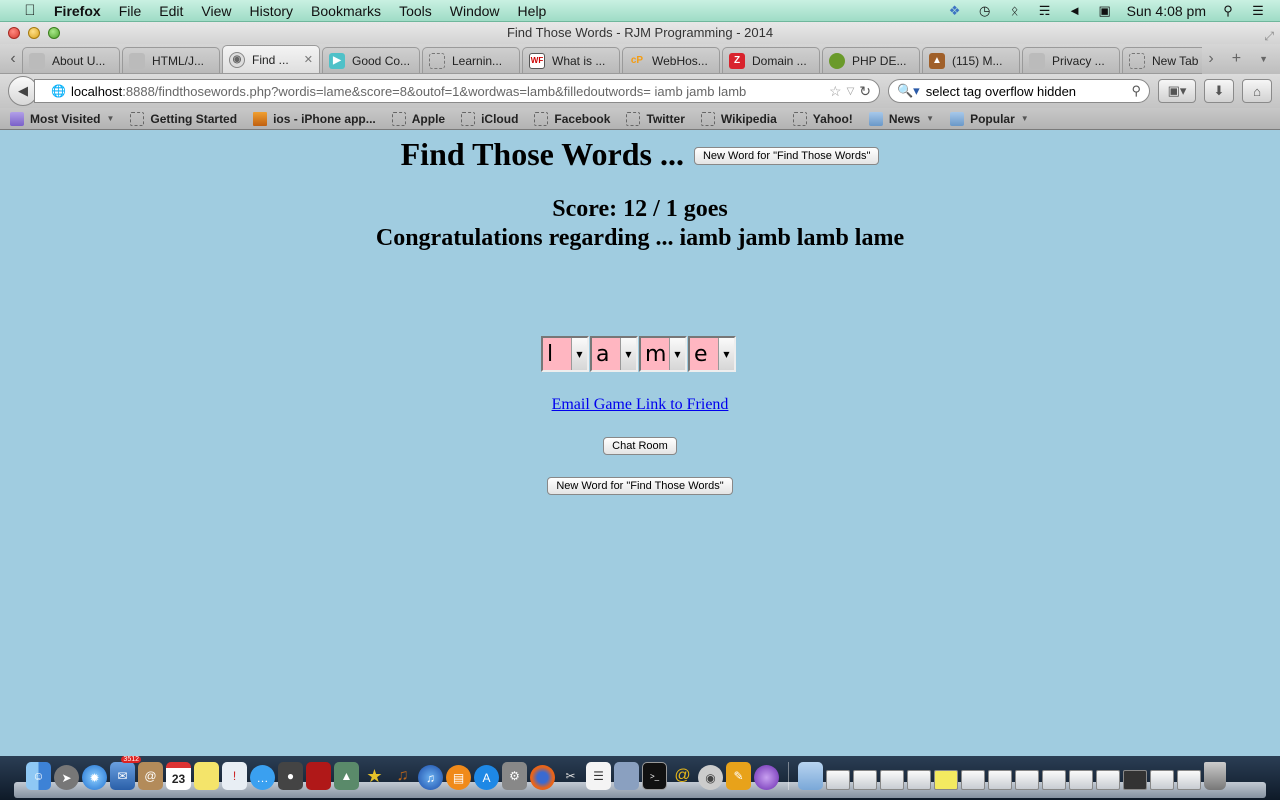 This screenshot has height=800, width=1280. Describe the element at coordinates (766, 777) in the screenshot. I see `quicktime-icon` at that location.